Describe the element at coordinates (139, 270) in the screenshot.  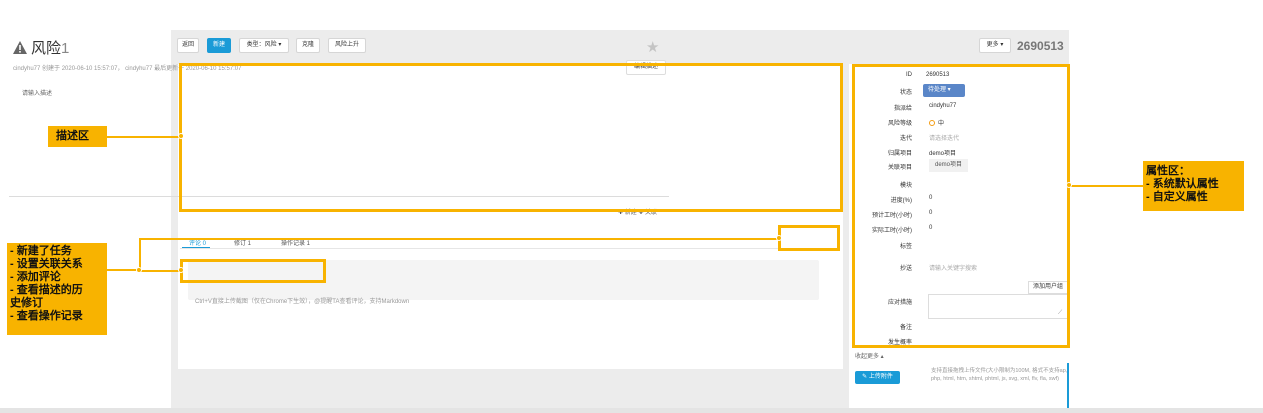
I see `bottom-leader-dot` at that location.